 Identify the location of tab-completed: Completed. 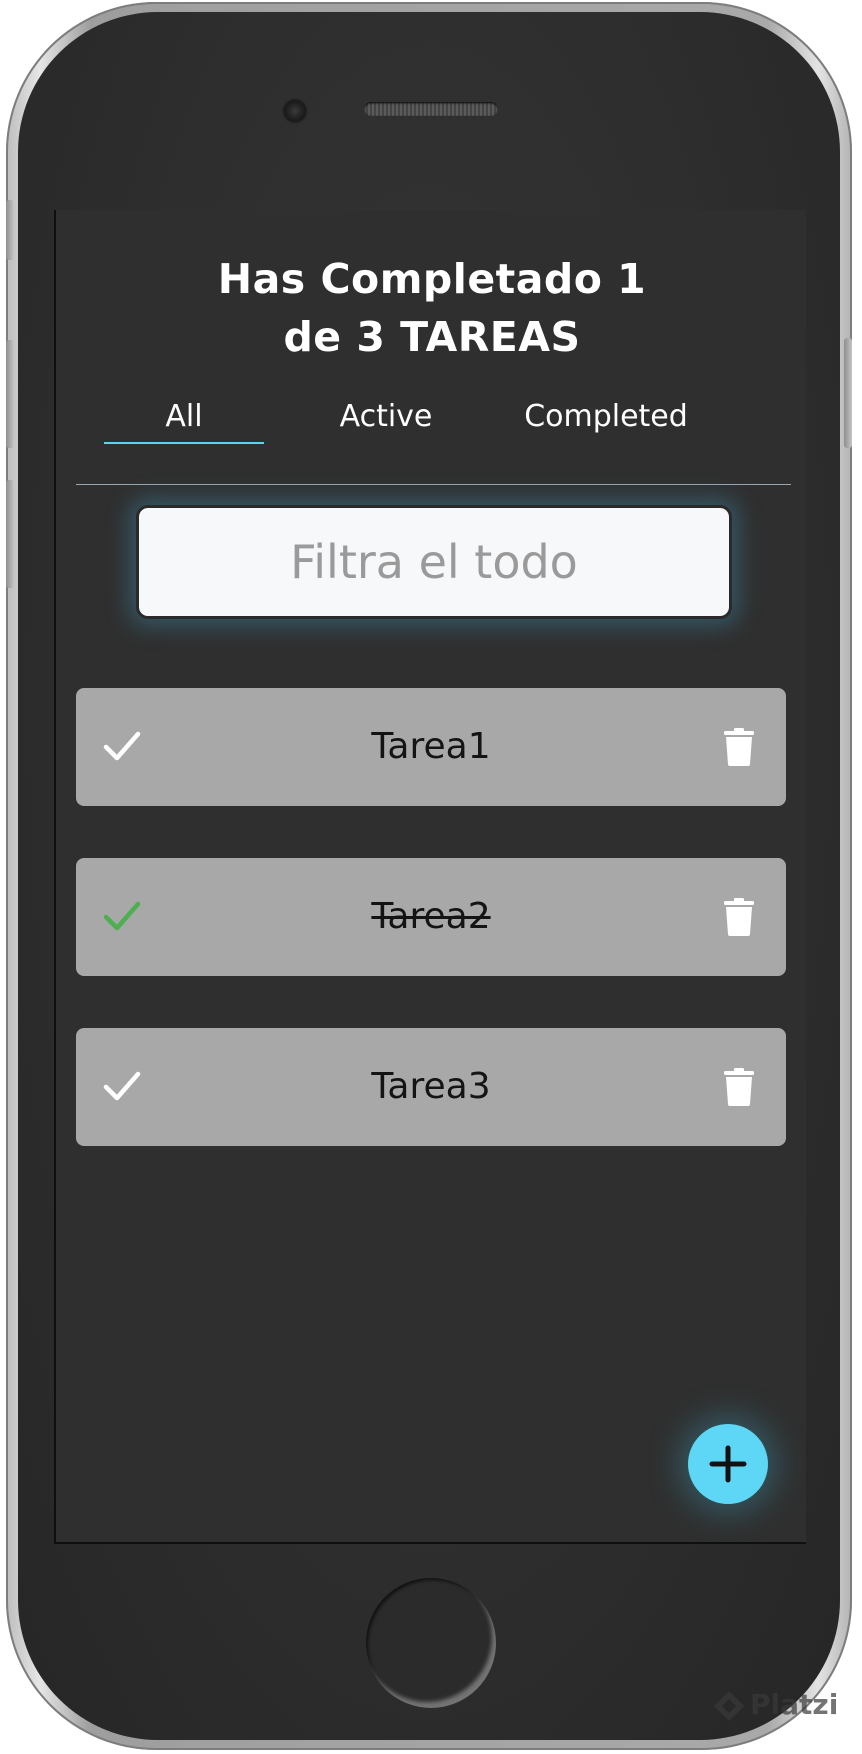
(606, 417).